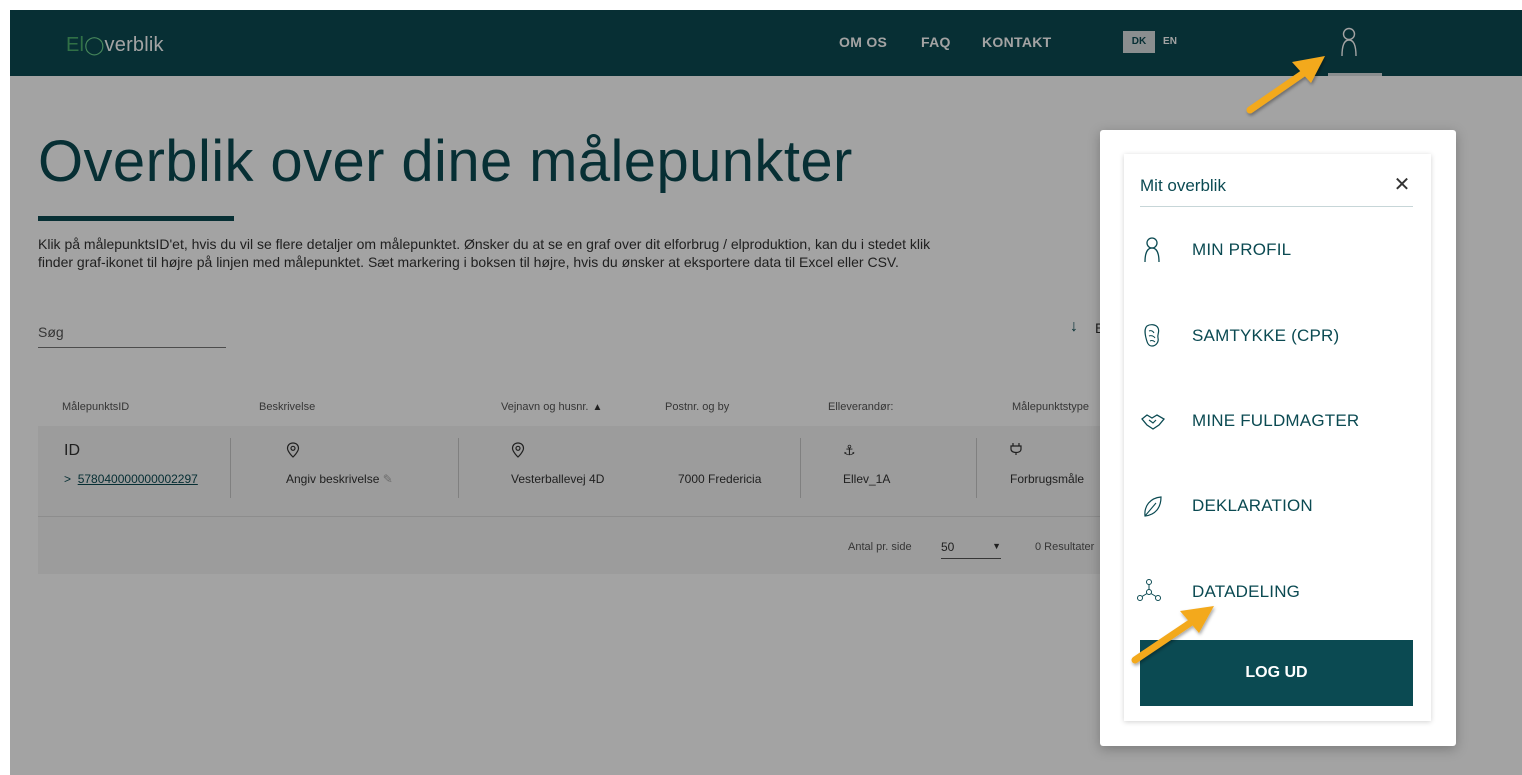 The height and width of the screenshot is (775, 1522). Describe the element at coordinates (1149, 590) in the screenshot. I see `network-icon` at that location.